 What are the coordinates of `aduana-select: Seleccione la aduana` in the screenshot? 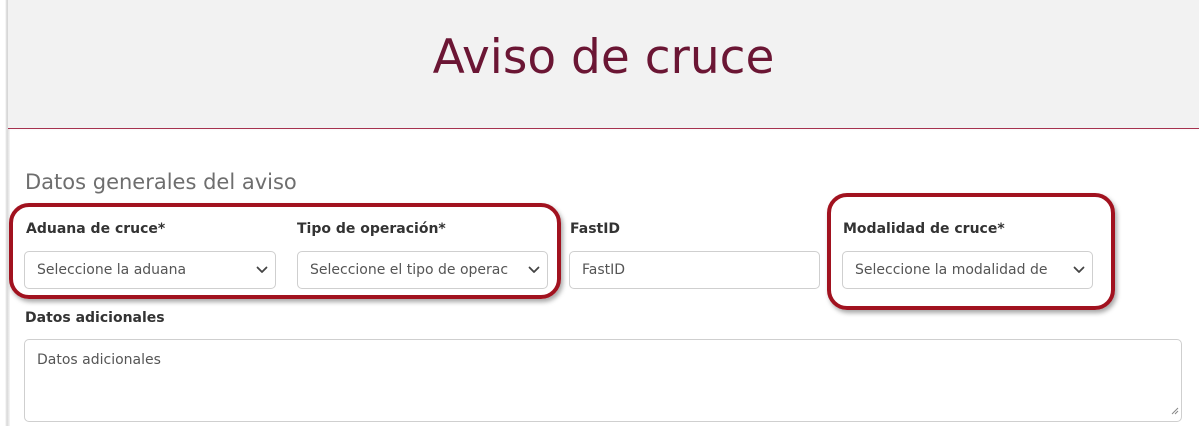 It's located at (150, 270).